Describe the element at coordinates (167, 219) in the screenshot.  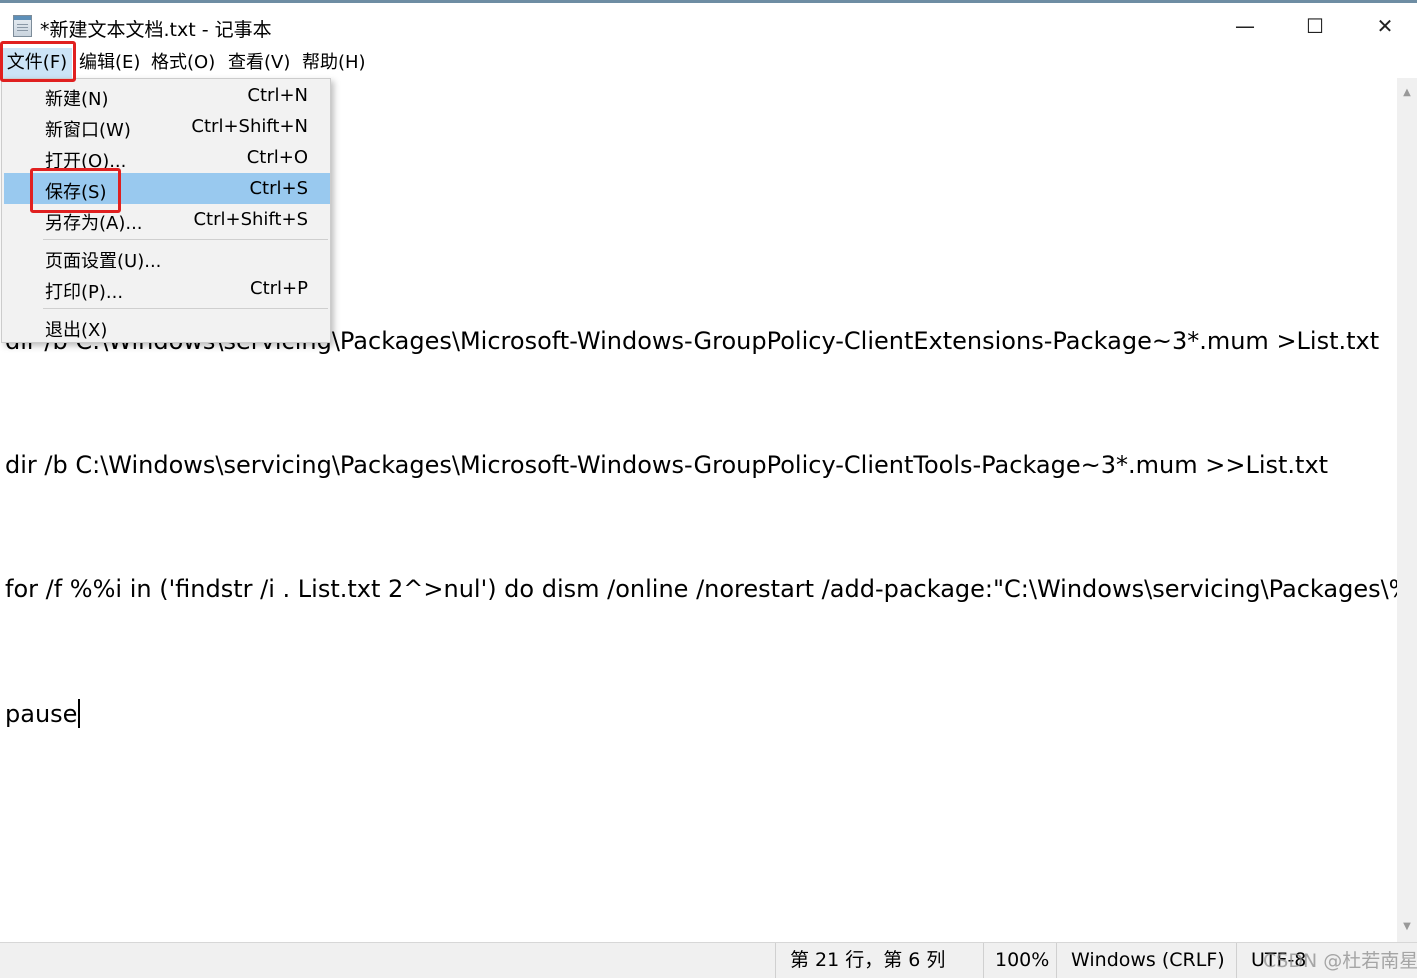
I see `menu-item-save-as: 另存为(A)... Ctrl+Shift+S` at that location.